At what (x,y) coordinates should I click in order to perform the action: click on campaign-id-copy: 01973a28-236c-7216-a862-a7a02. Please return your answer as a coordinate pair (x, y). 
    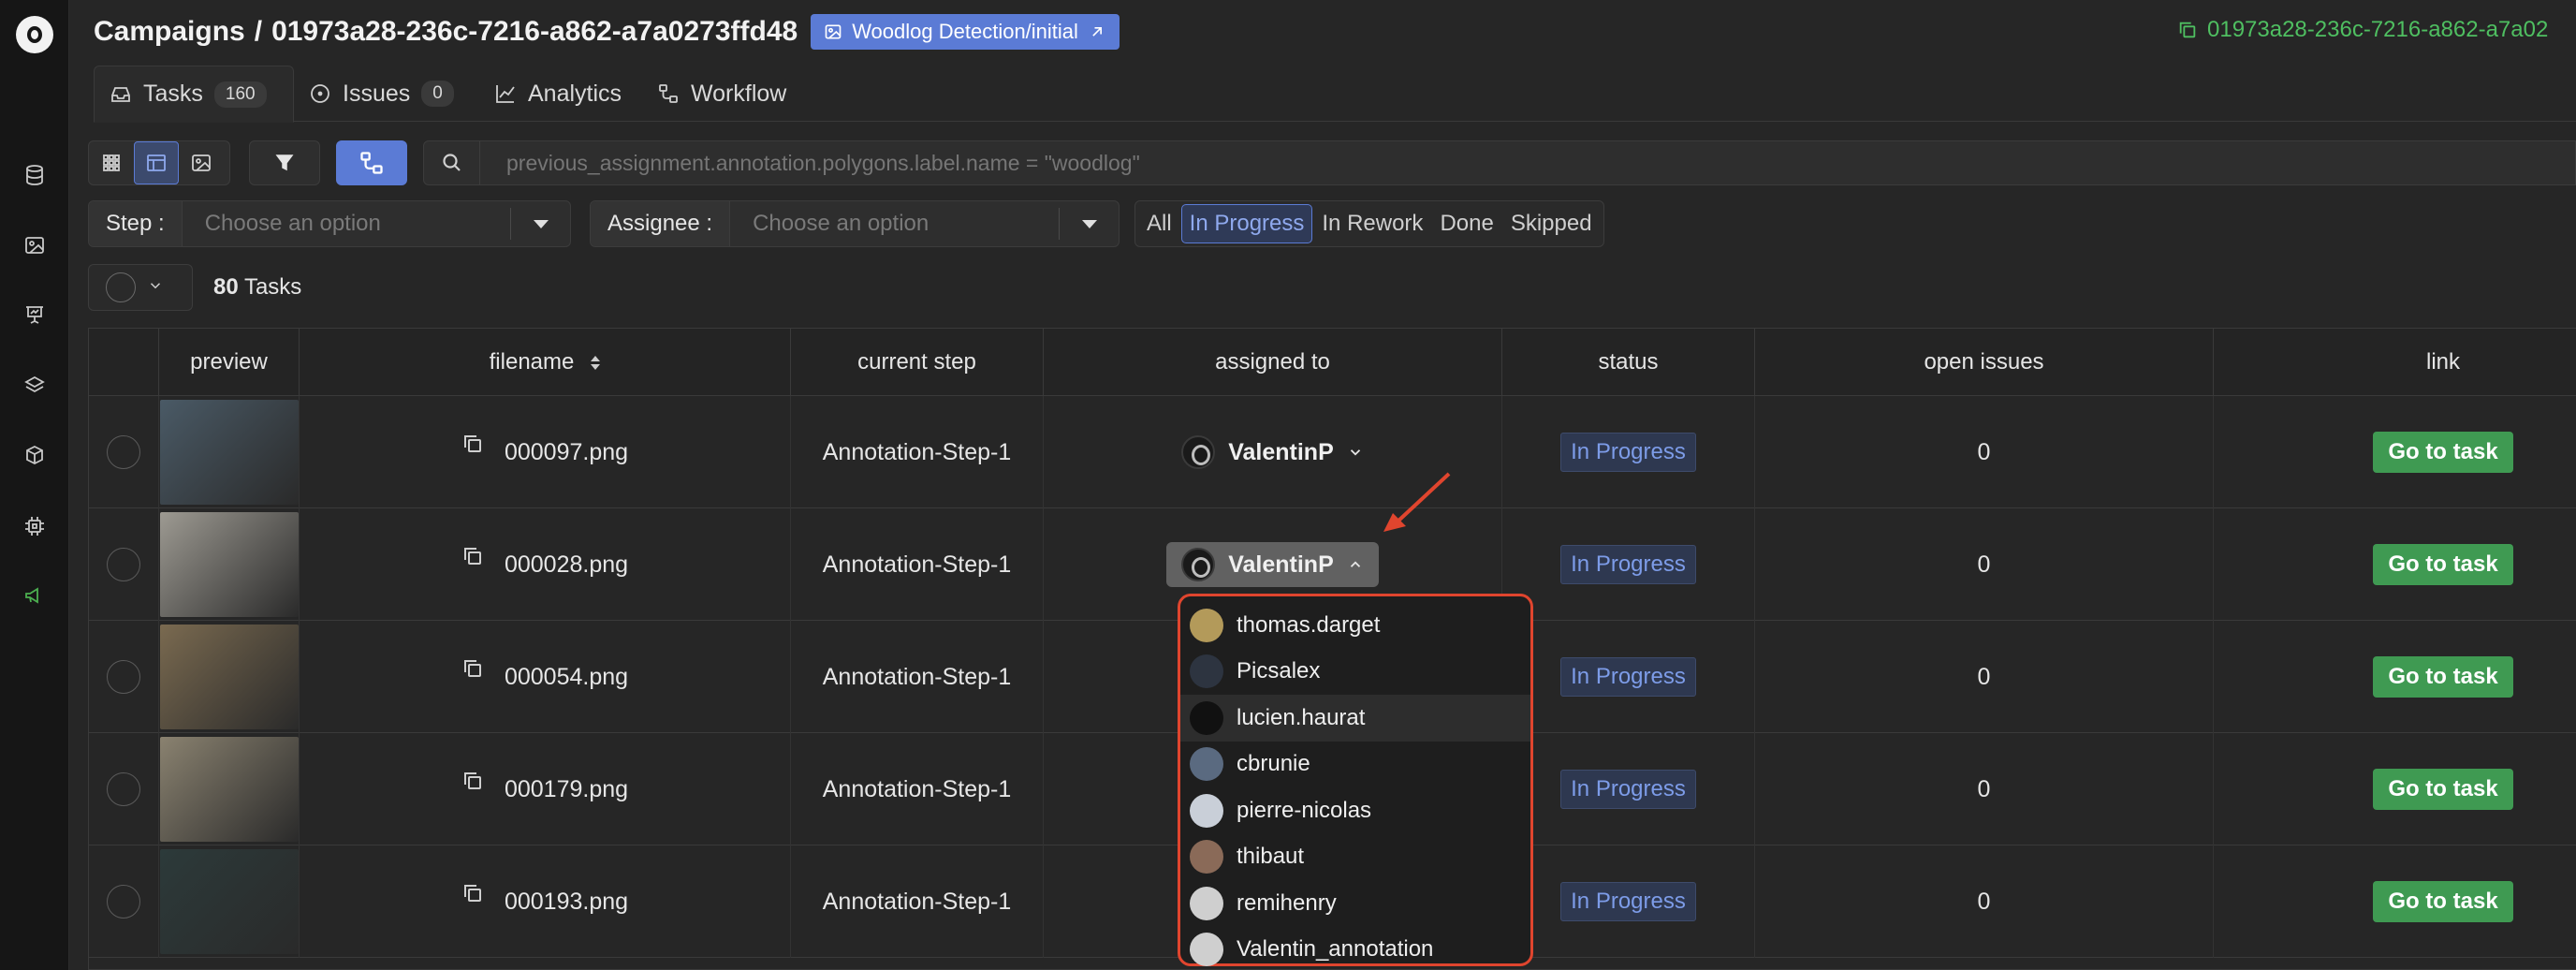
    Looking at the image, I should click on (2362, 30).